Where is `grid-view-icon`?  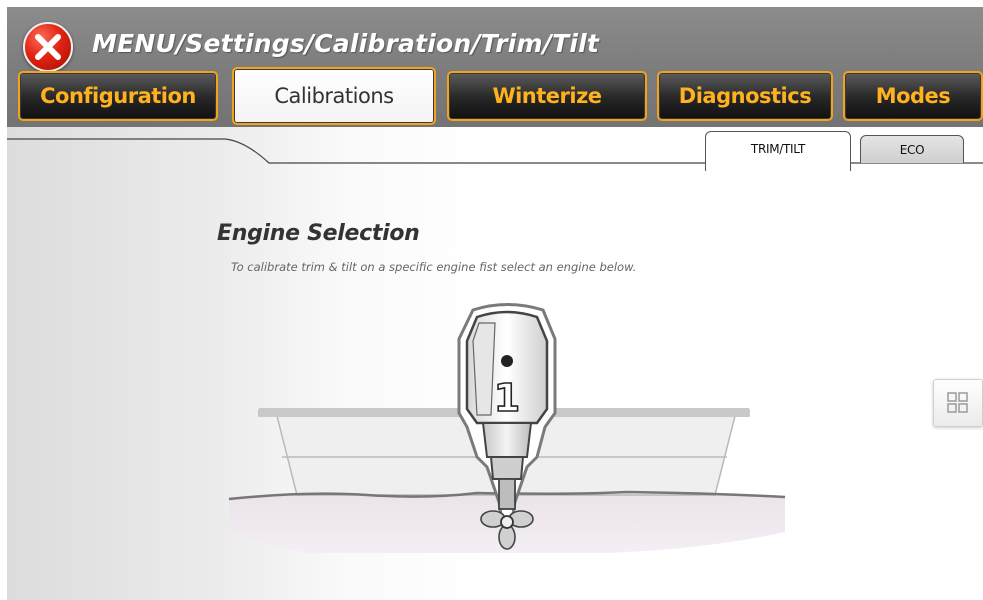
grid-view-icon is located at coordinates (957, 402).